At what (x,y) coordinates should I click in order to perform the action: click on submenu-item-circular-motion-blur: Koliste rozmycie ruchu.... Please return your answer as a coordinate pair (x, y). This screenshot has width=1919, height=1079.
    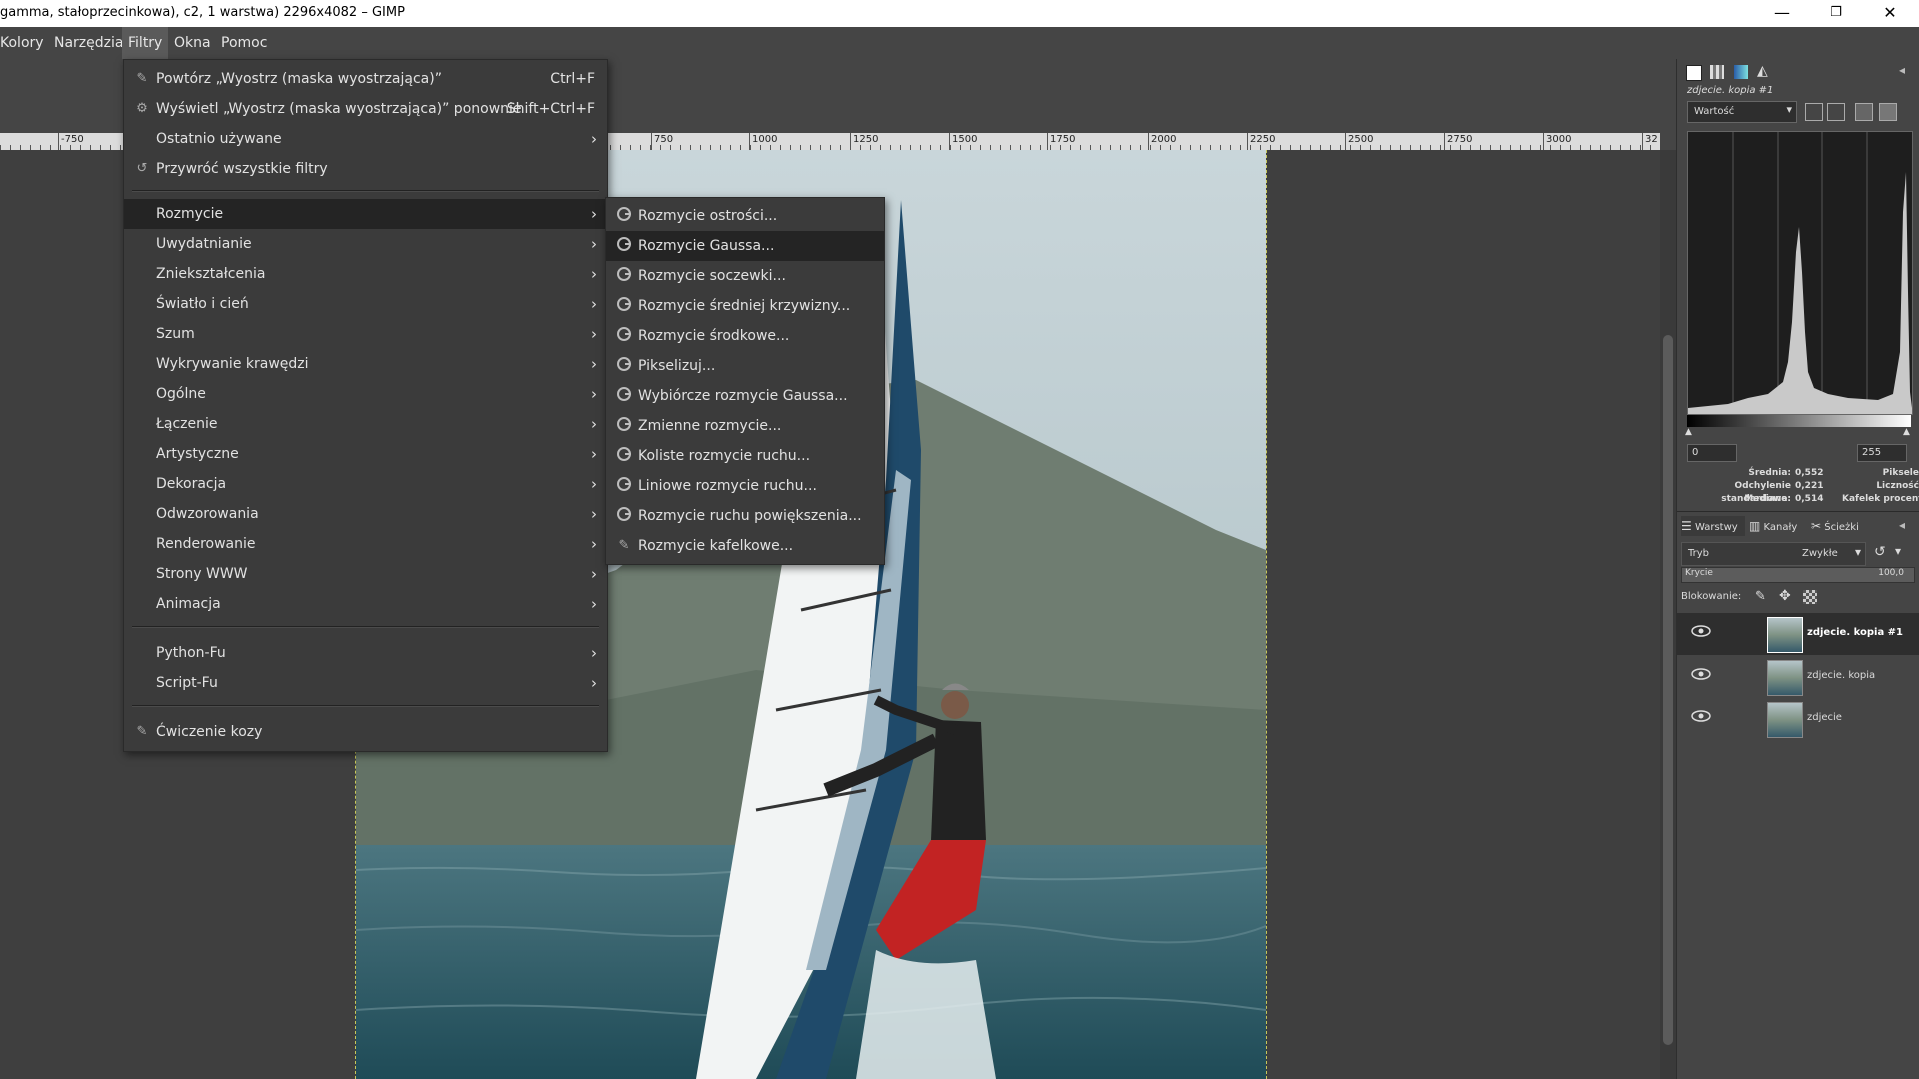
    Looking at the image, I should click on (745, 456).